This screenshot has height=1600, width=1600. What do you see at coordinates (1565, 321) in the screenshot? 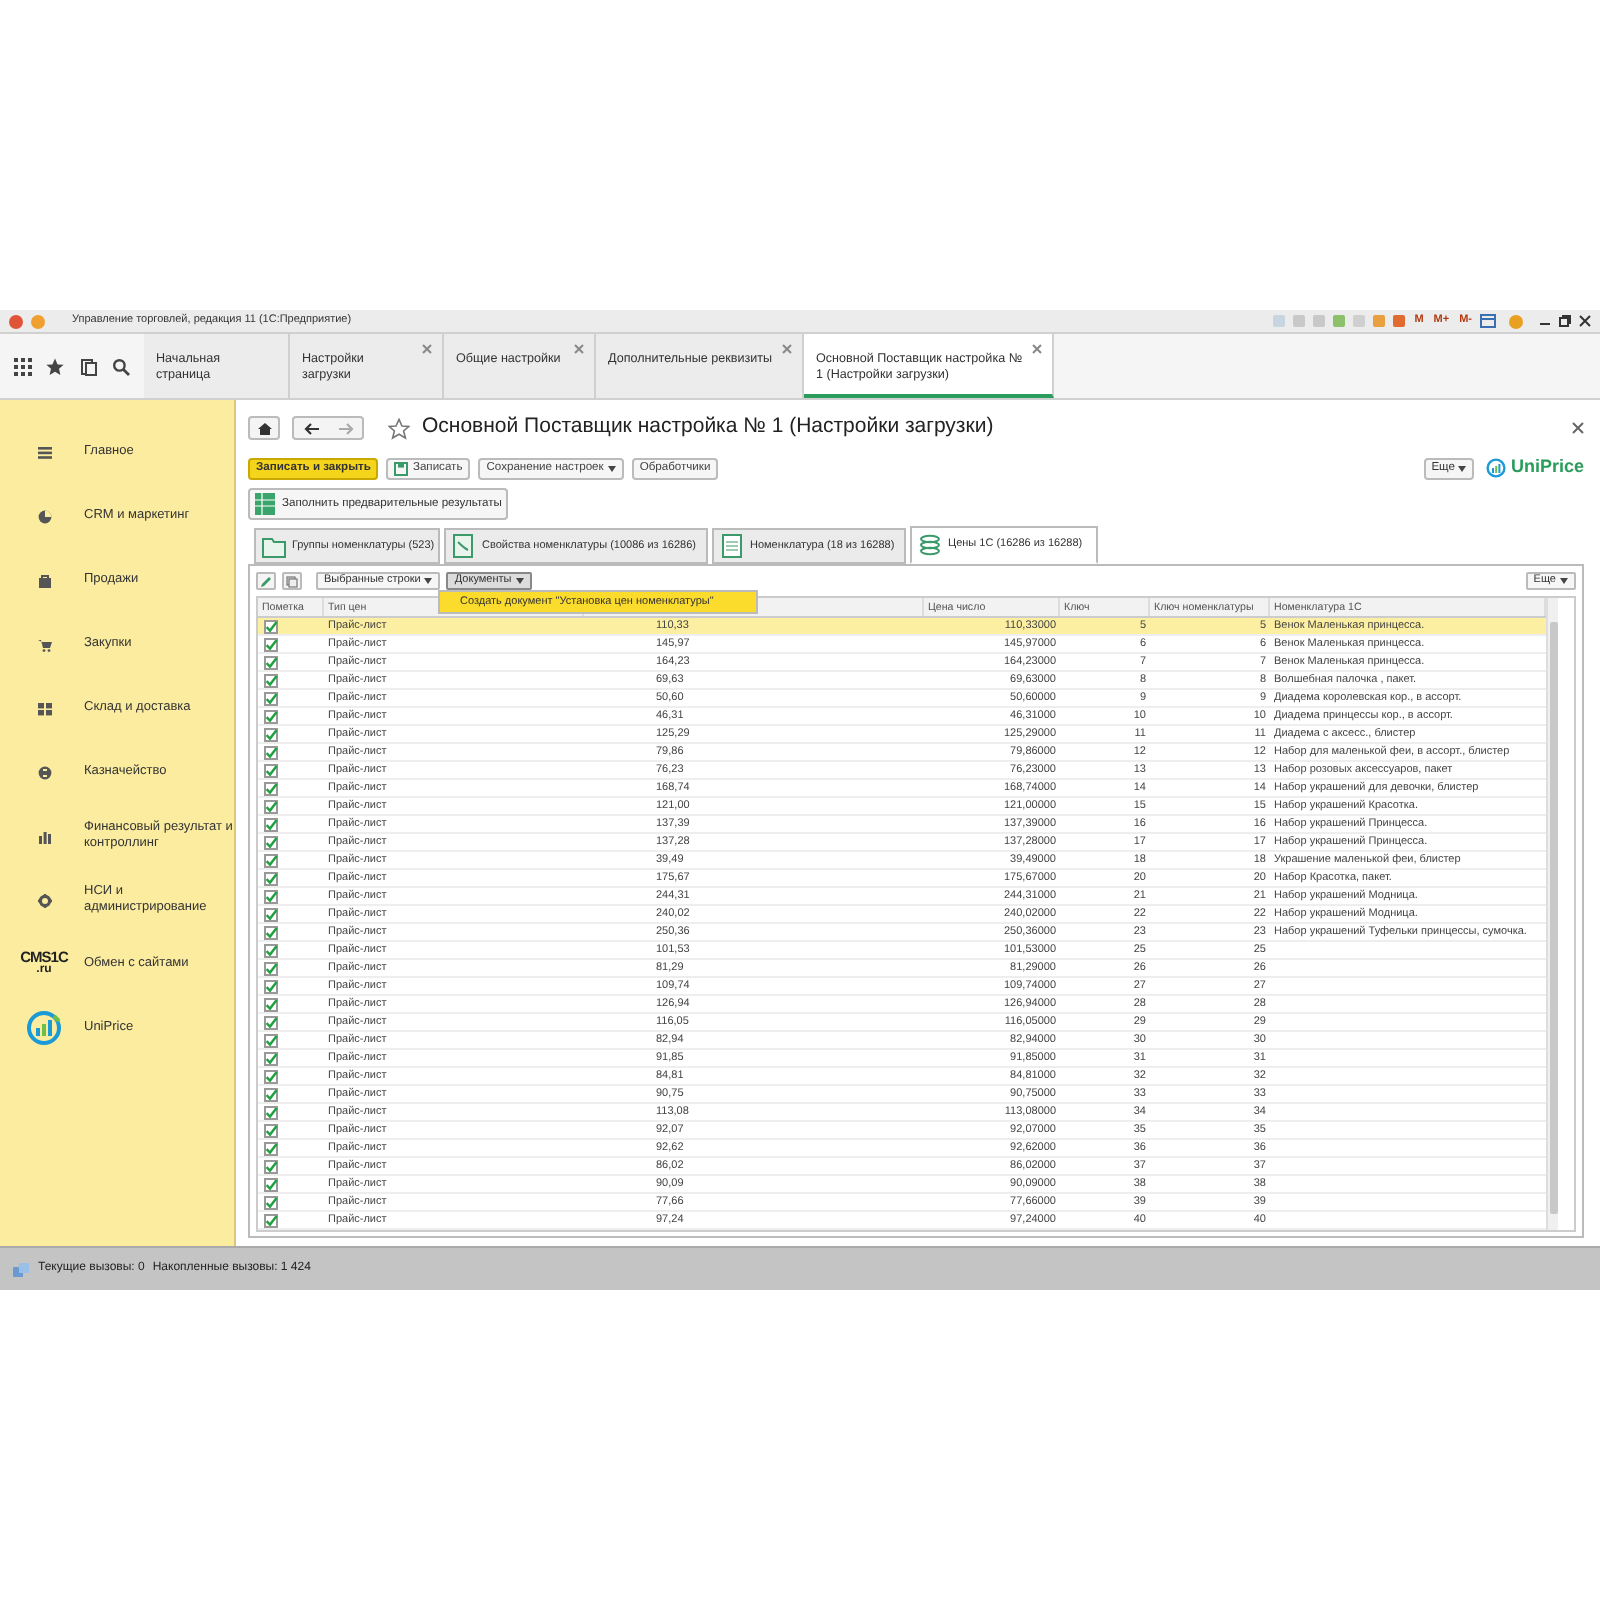
I see `restore-icon` at bounding box center [1565, 321].